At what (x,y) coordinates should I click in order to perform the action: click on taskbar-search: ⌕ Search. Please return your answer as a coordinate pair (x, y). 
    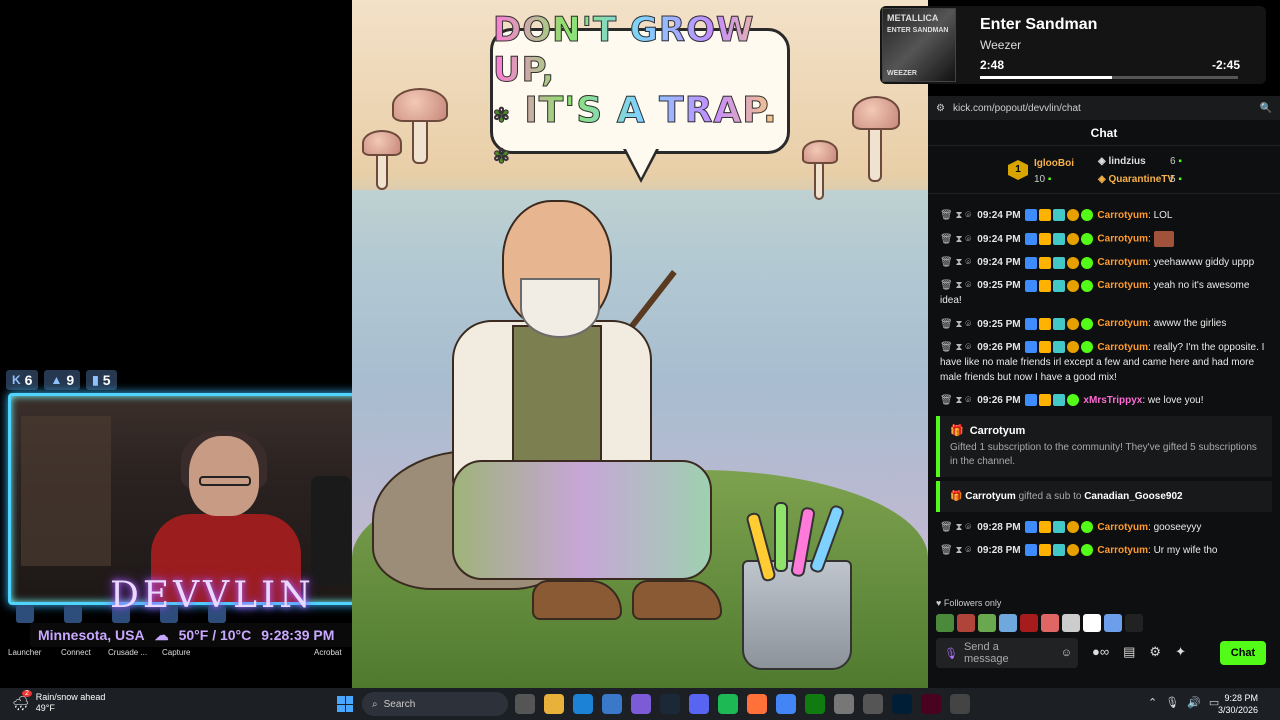
    Looking at the image, I should click on (435, 704).